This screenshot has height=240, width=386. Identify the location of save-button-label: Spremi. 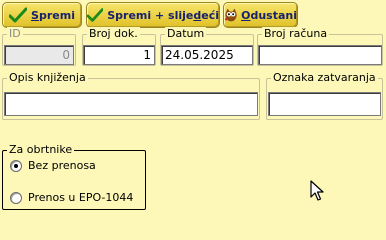
(53, 15).